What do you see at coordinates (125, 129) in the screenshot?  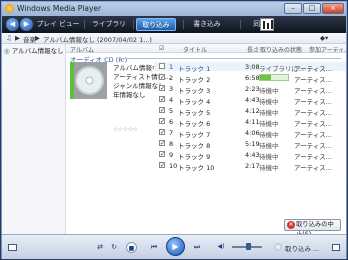 I see `rating-stars: ☆☆☆☆☆` at bounding box center [125, 129].